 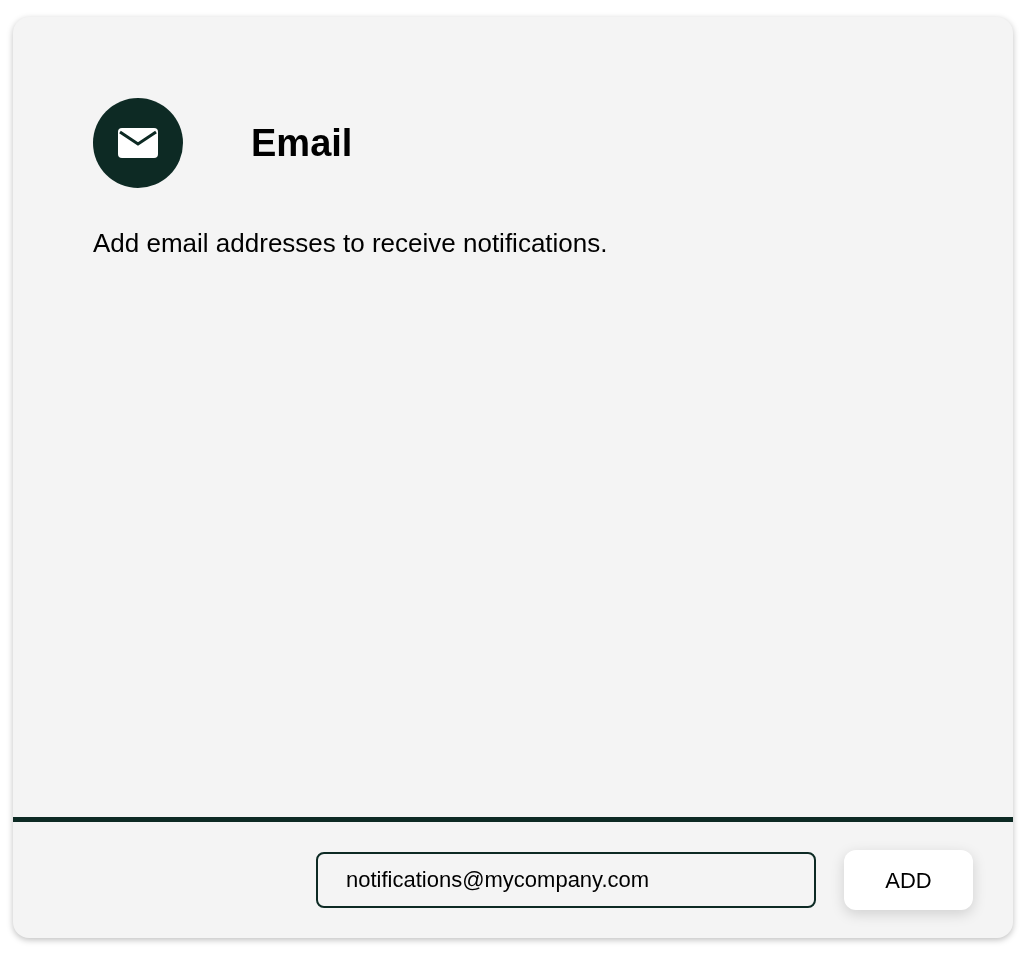 What do you see at coordinates (351, 243) in the screenshot?
I see `card-description: Add email addresses to receive notifications.` at bounding box center [351, 243].